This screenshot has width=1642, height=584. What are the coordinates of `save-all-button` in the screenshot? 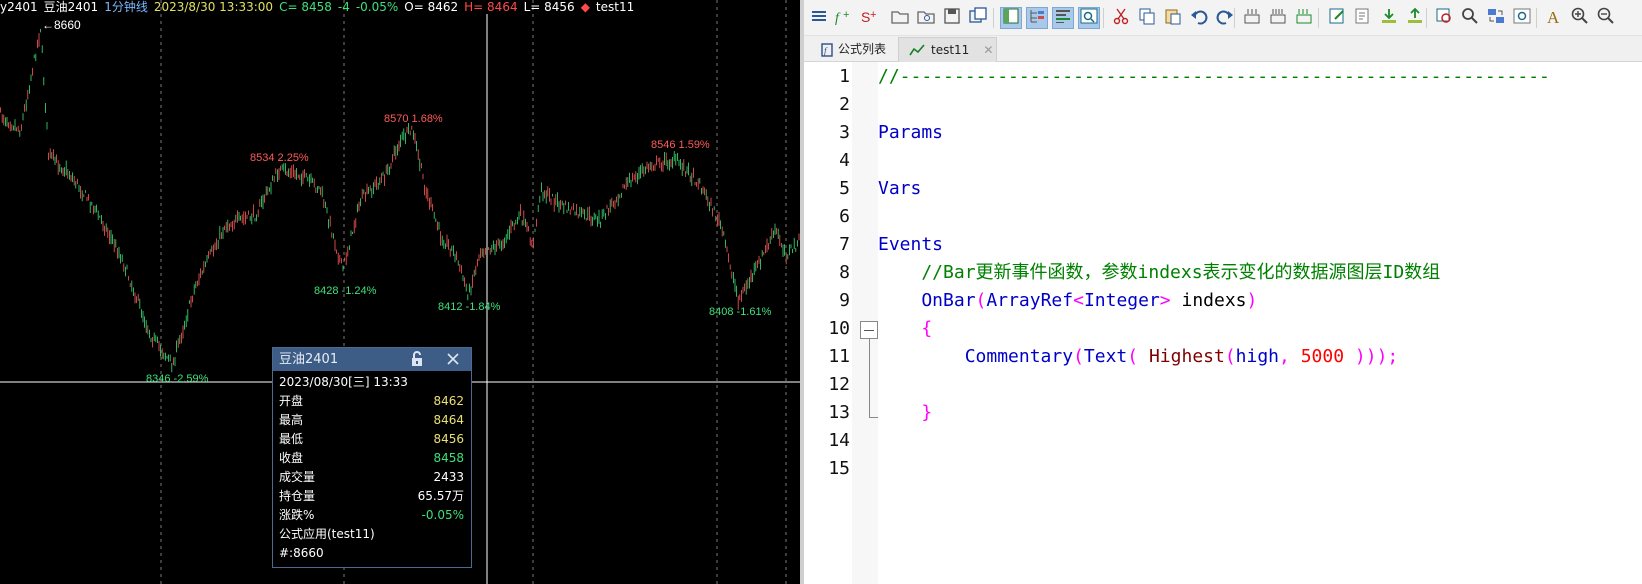 It's located at (978, 18).